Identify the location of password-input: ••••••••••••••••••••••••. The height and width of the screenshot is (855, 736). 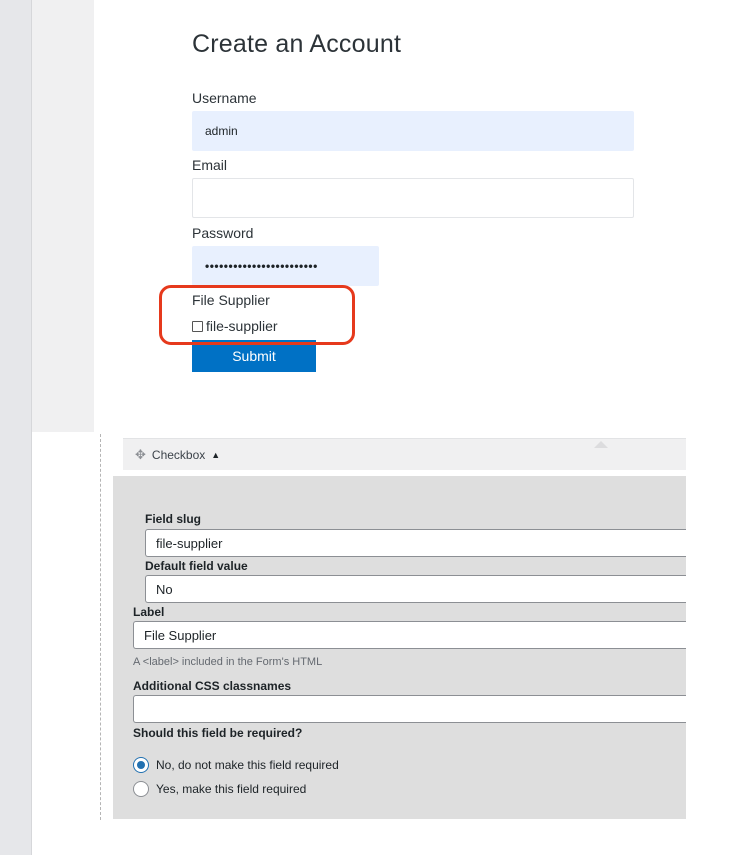
(285, 266).